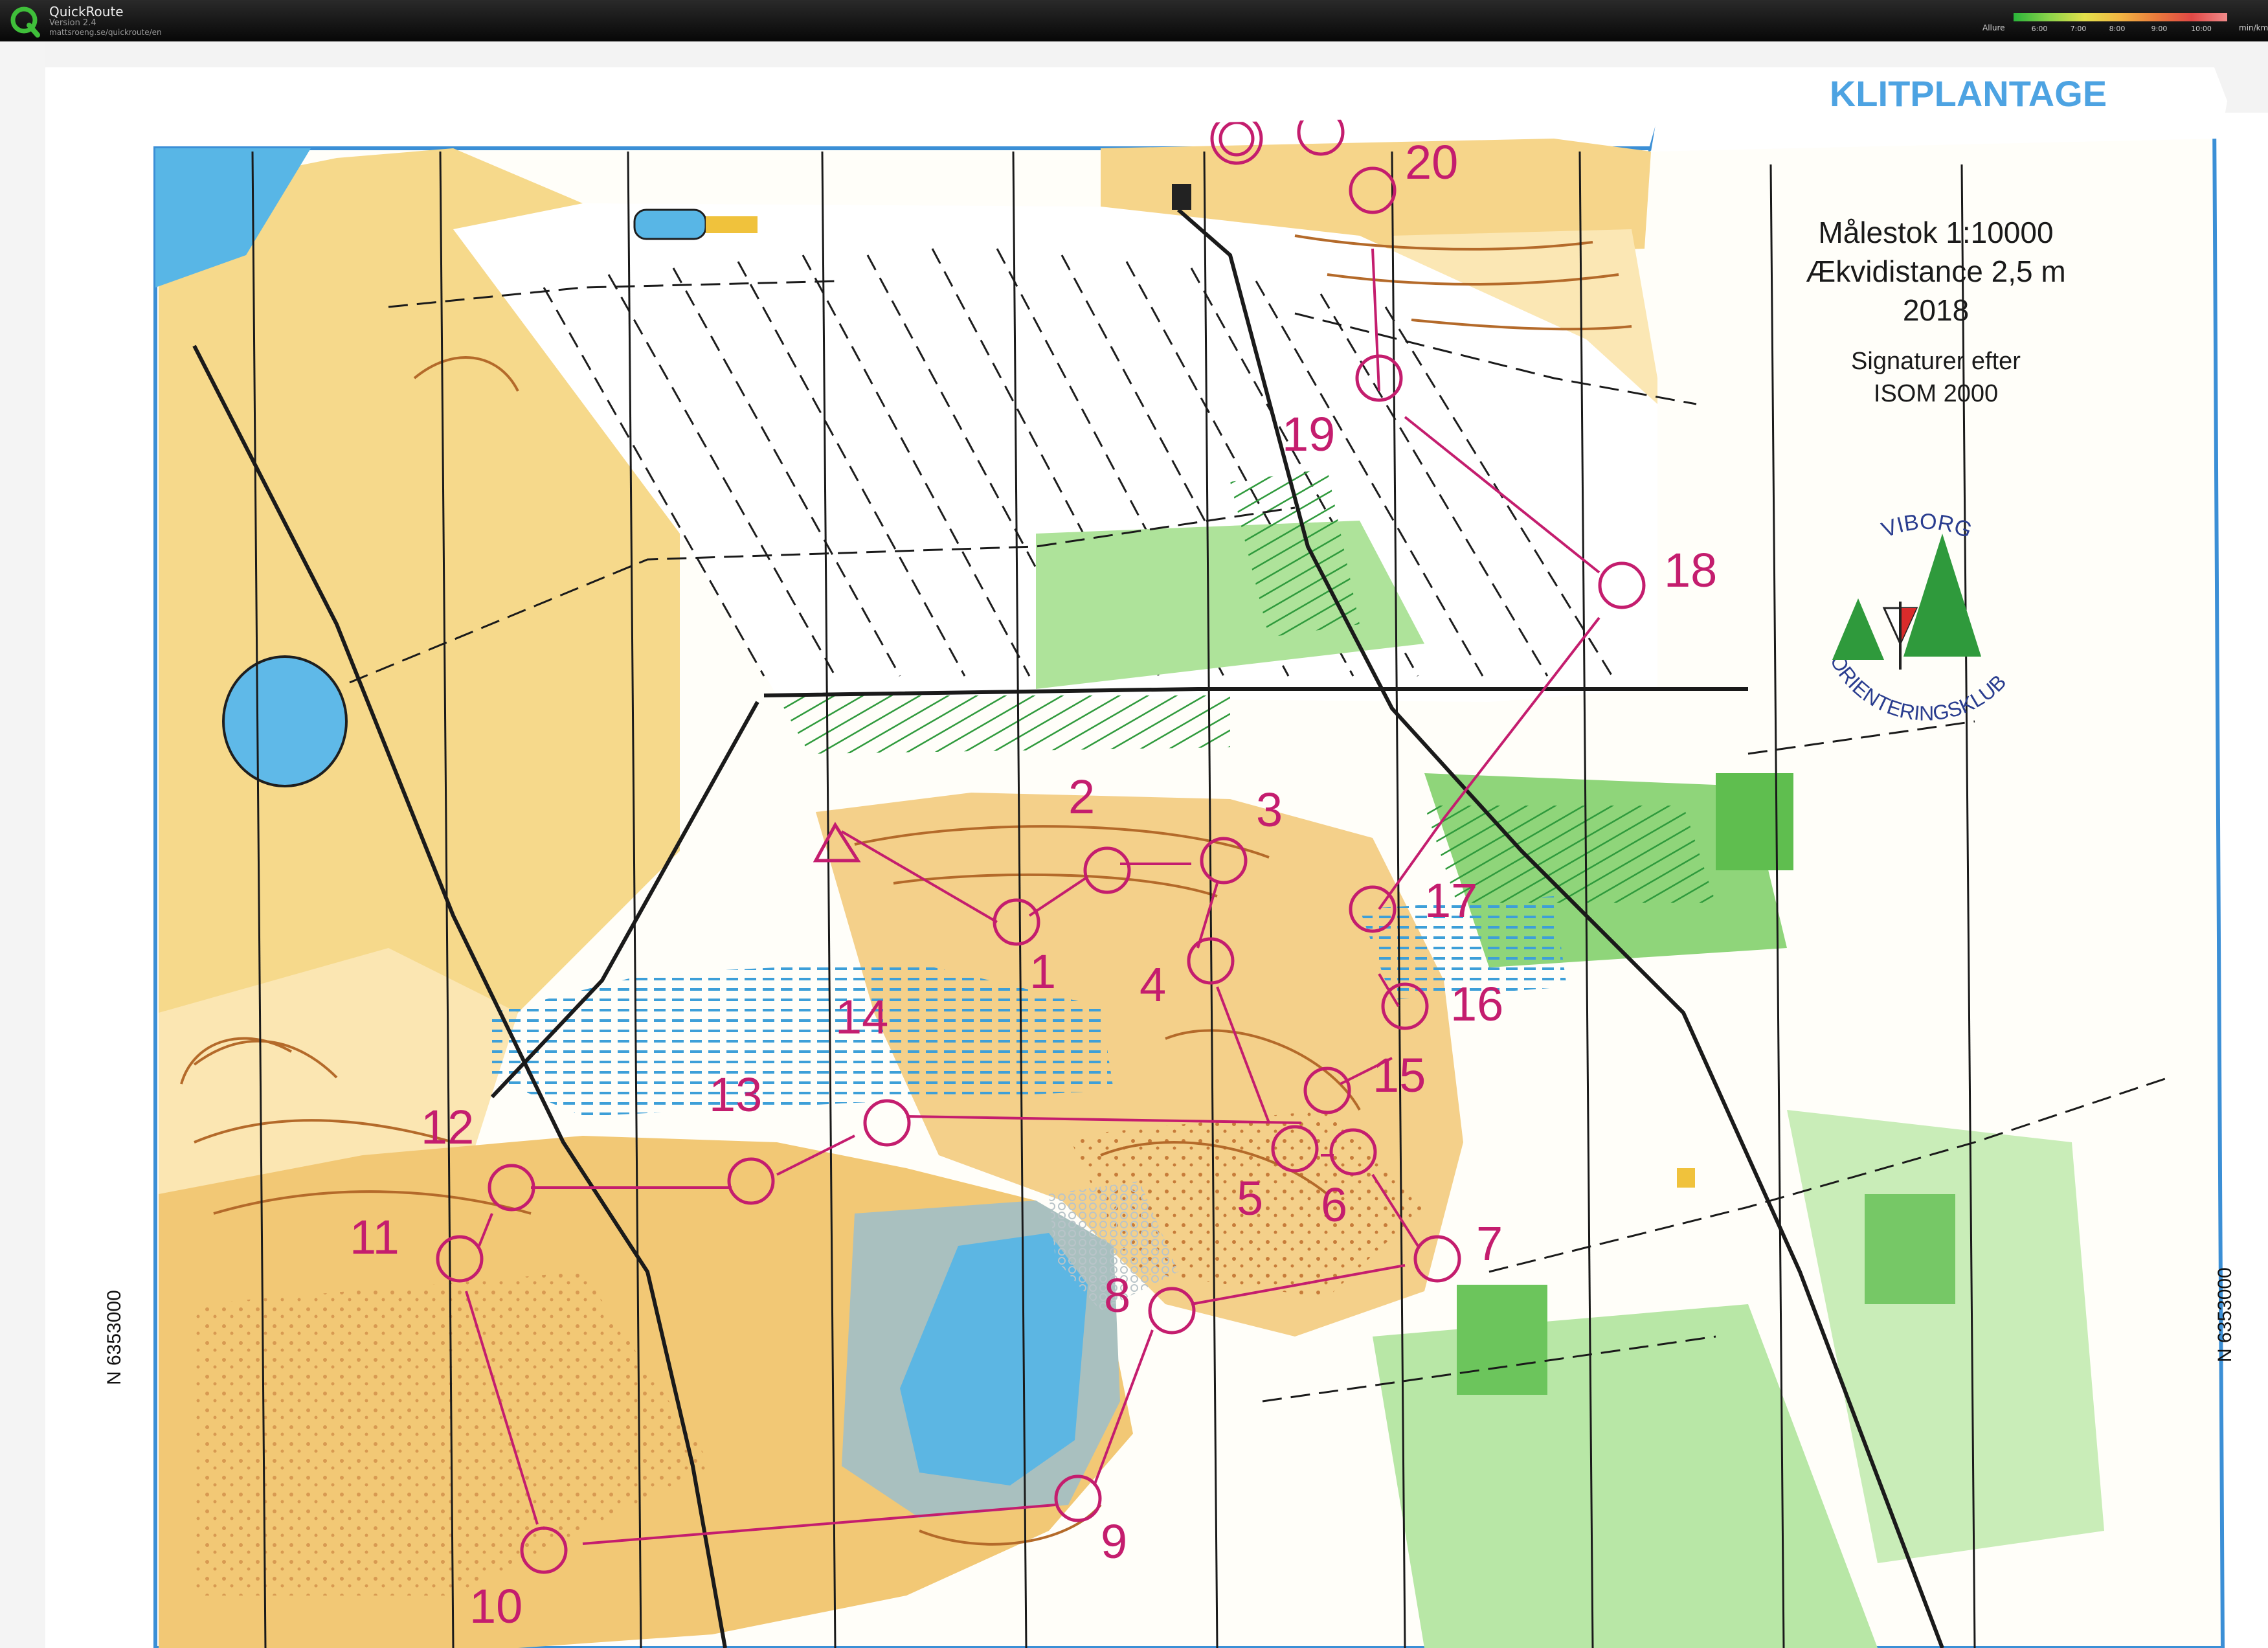 This screenshot has width=2268, height=1648. Describe the element at coordinates (1399, 1075) in the screenshot. I see `control-number-15: 15` at that location.